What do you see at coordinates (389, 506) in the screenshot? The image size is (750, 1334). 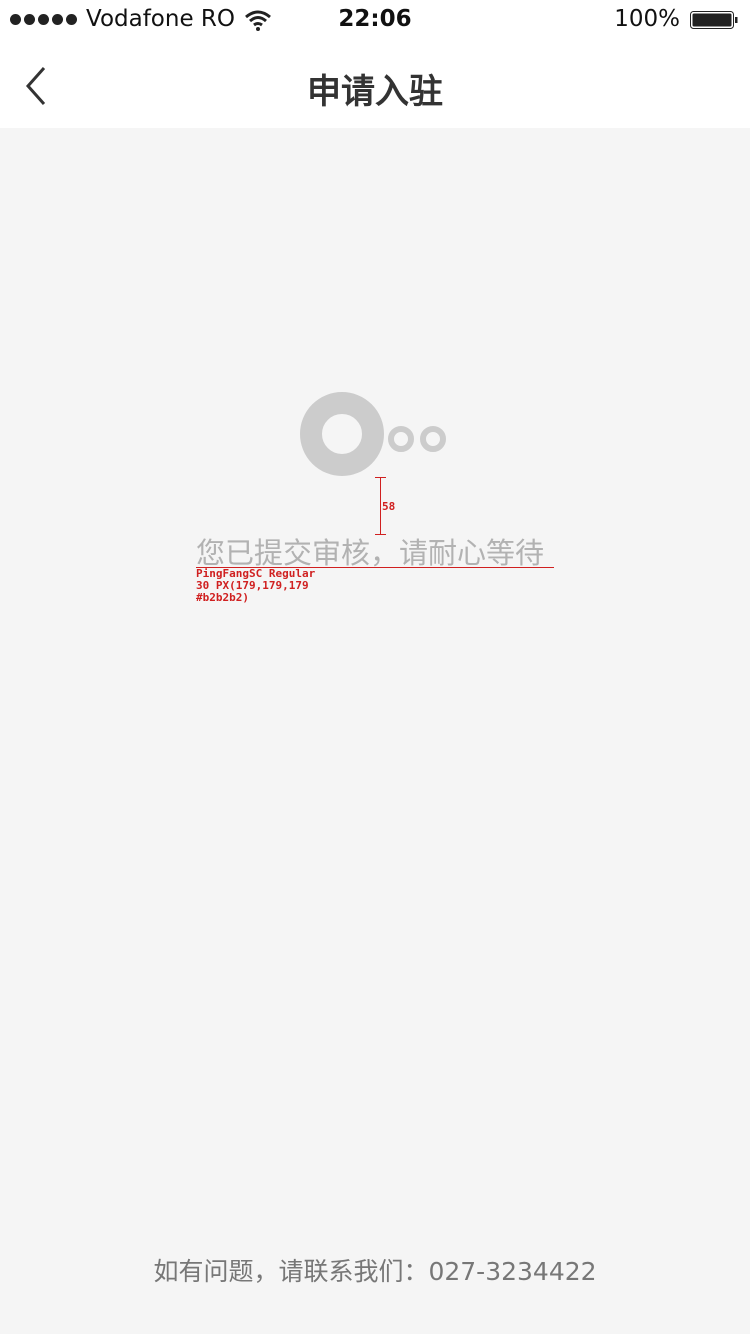 I see `spacing-label: 58` at bounding box center [389, 506].